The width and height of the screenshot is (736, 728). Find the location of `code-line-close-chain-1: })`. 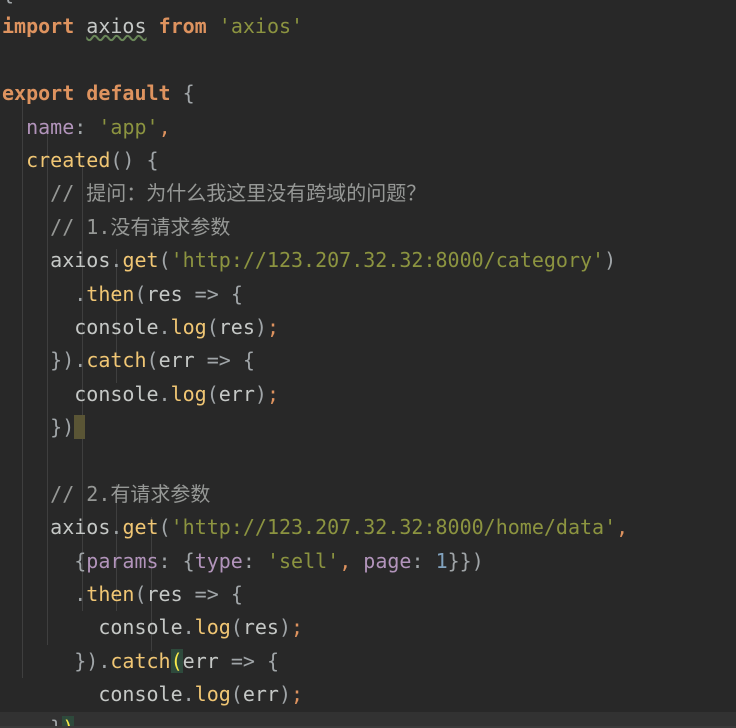

code-line-close-chain-1: }) is located at coordinates (368, 427).